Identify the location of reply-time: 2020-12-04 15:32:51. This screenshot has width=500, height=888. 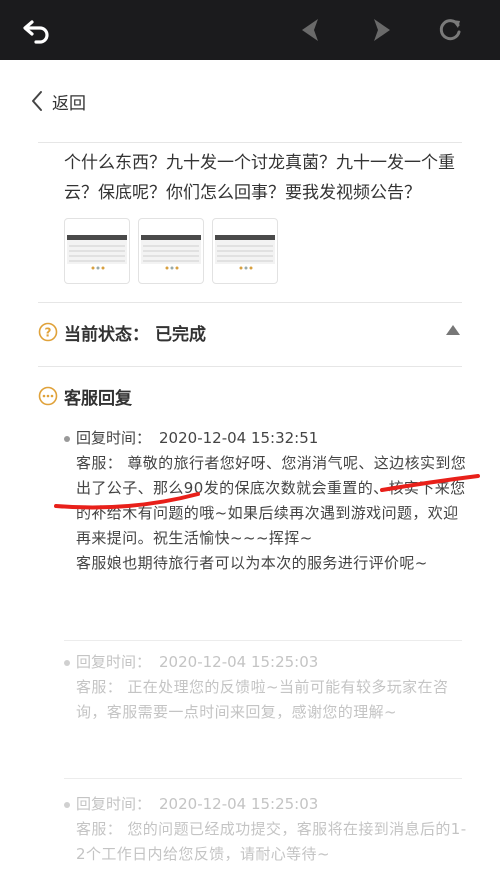
(239, 438).